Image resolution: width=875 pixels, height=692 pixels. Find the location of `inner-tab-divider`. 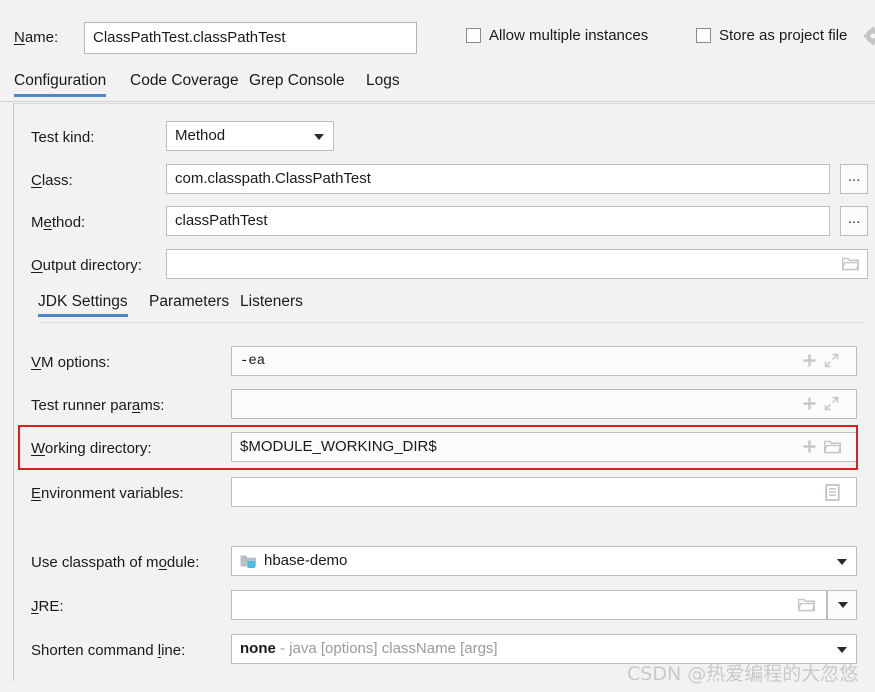

inner-tab-divider is located at coordinates (451, 322).